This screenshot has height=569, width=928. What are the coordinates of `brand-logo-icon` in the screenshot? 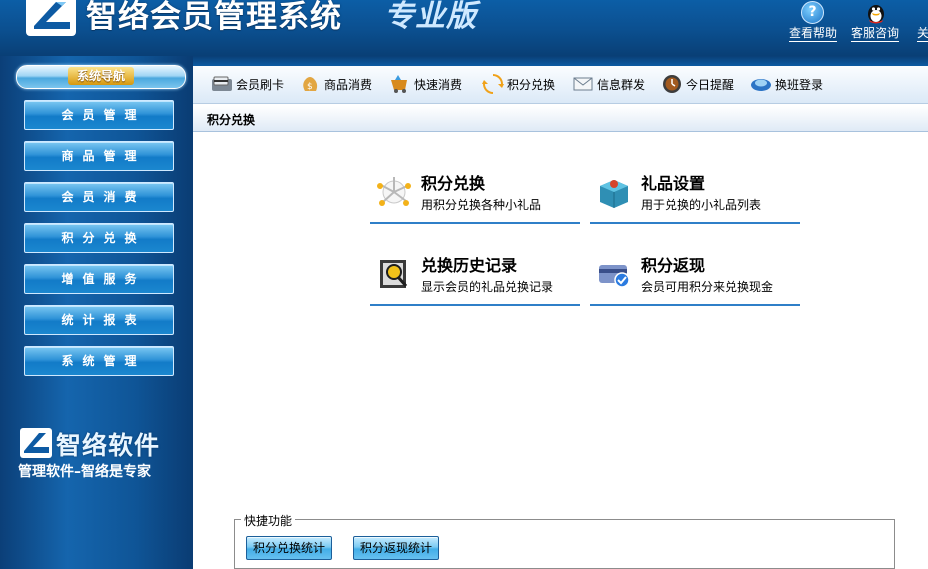 It's located at (36, 443).